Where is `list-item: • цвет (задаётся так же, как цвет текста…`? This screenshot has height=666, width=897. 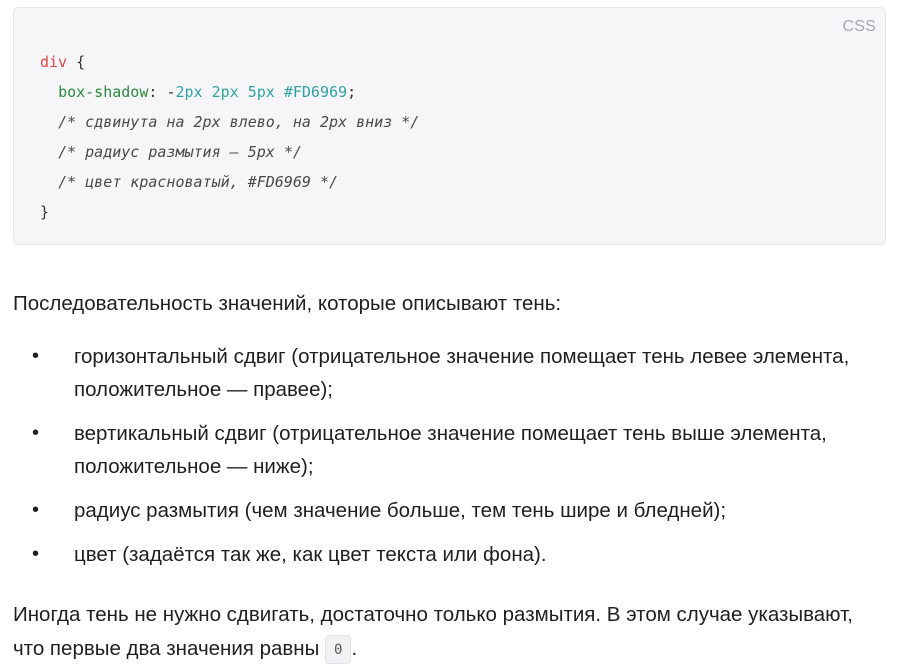
list-item: • цвет (задаётся так же, как цвет текста… is located at coordinates (448, 554).